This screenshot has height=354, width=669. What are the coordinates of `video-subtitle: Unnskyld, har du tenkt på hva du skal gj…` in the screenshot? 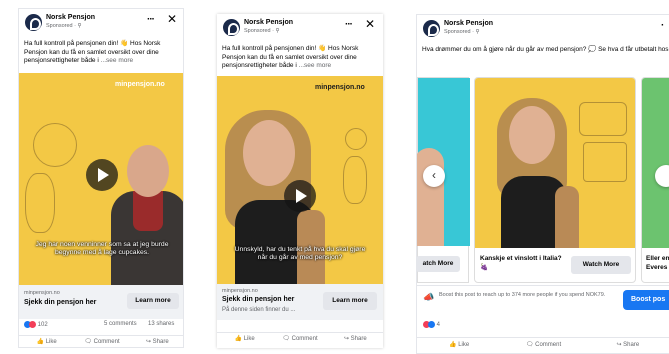 It's located at (300, 253).